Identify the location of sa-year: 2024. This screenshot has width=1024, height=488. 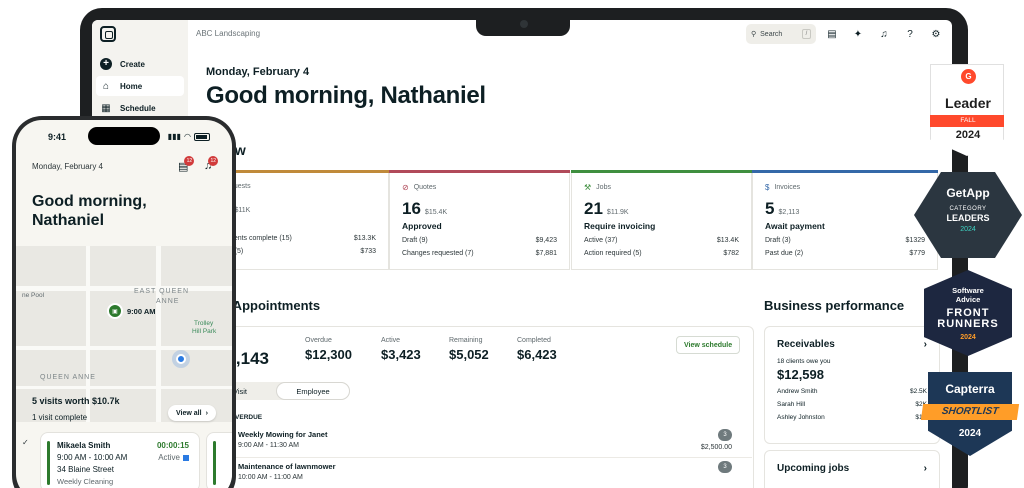
(968, 337).